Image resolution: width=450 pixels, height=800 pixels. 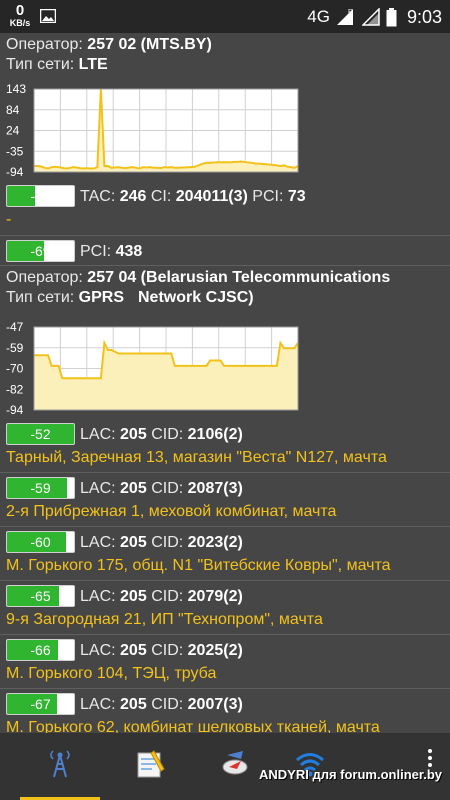 I want to click on chart-y-tick: 143, so click(x=16, y=89).